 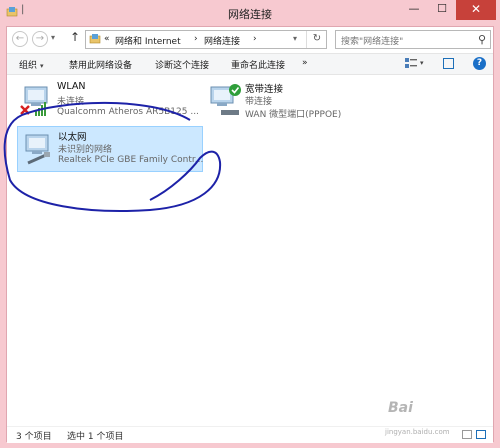 What do you see at coordinates (53, 37) in the screenshot?
I see `recent-locations-chevron-icon: ▾` at bounding box center [53, 37].